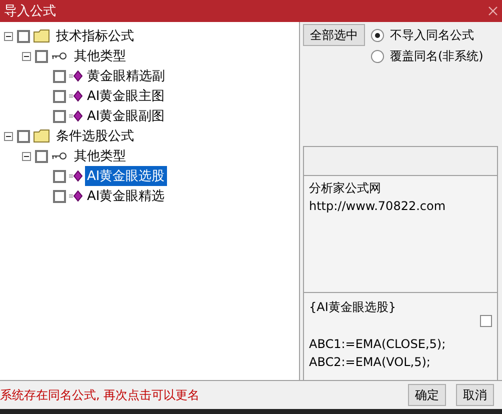 The height and width of the screenshot is (414, 502). What do you see at coordinates (432, 35) in the screenshot?
I see `radio-label: 不导入同名公式` at bounding box center [432, 35].